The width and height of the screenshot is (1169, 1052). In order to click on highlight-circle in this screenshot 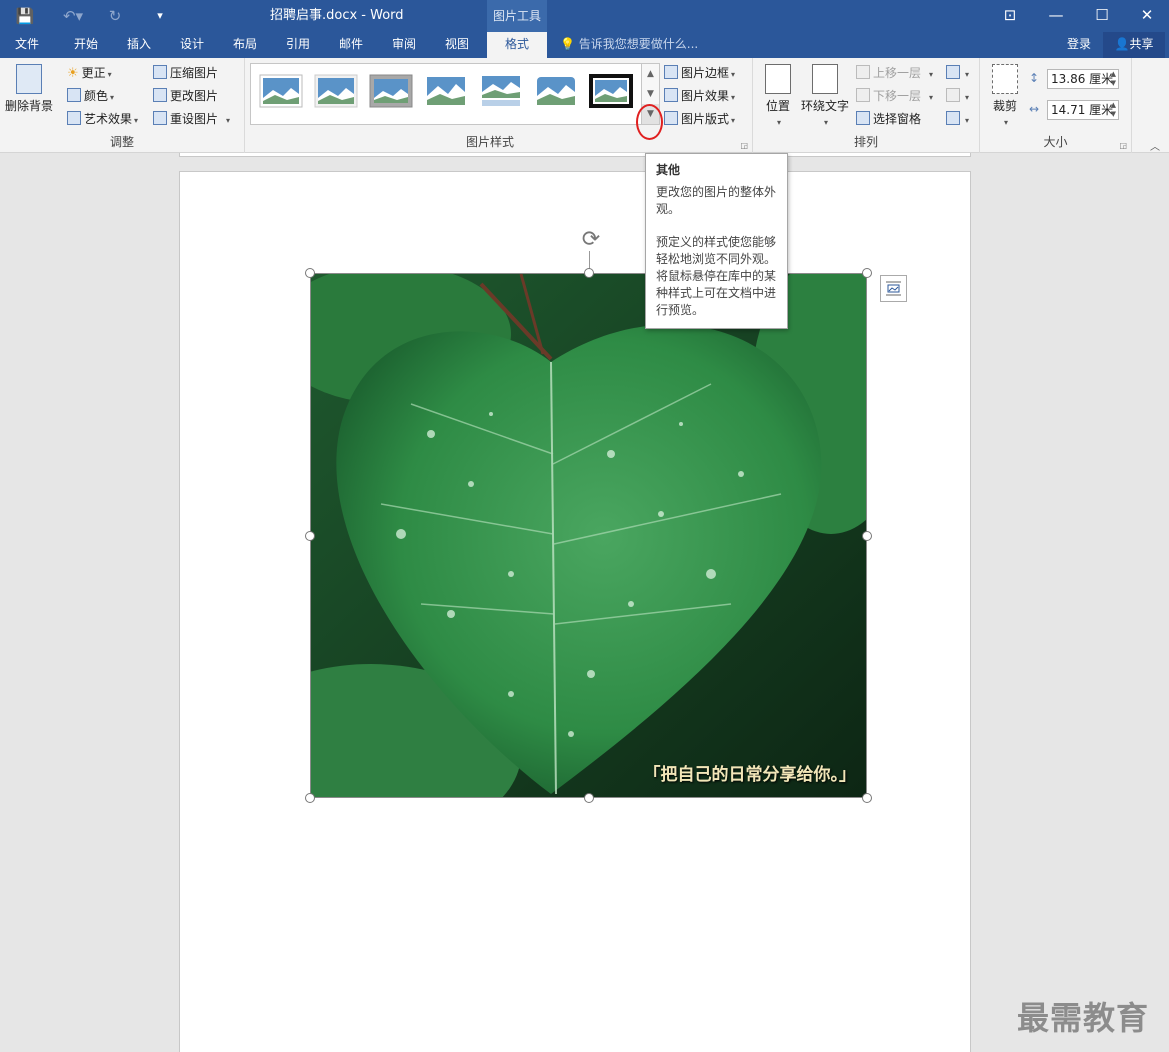, I will do `click(649, 122)`.